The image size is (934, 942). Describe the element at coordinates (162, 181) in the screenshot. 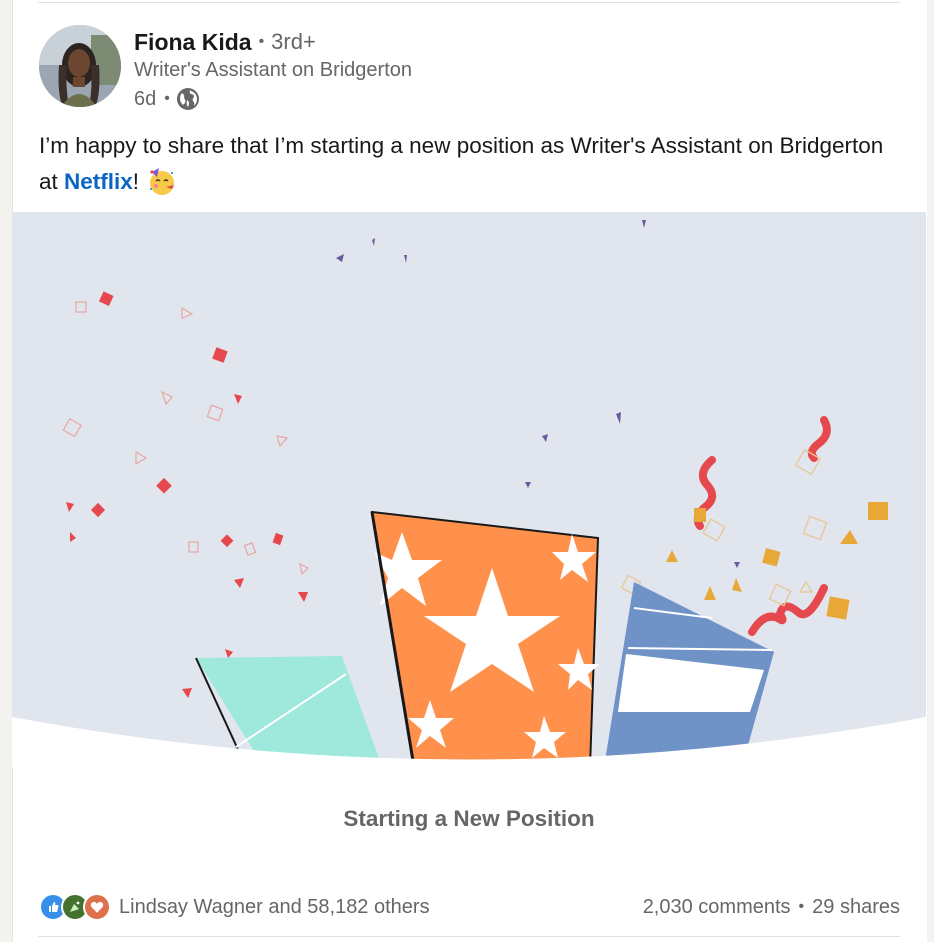

I see `partying-face-emoji` at that location.